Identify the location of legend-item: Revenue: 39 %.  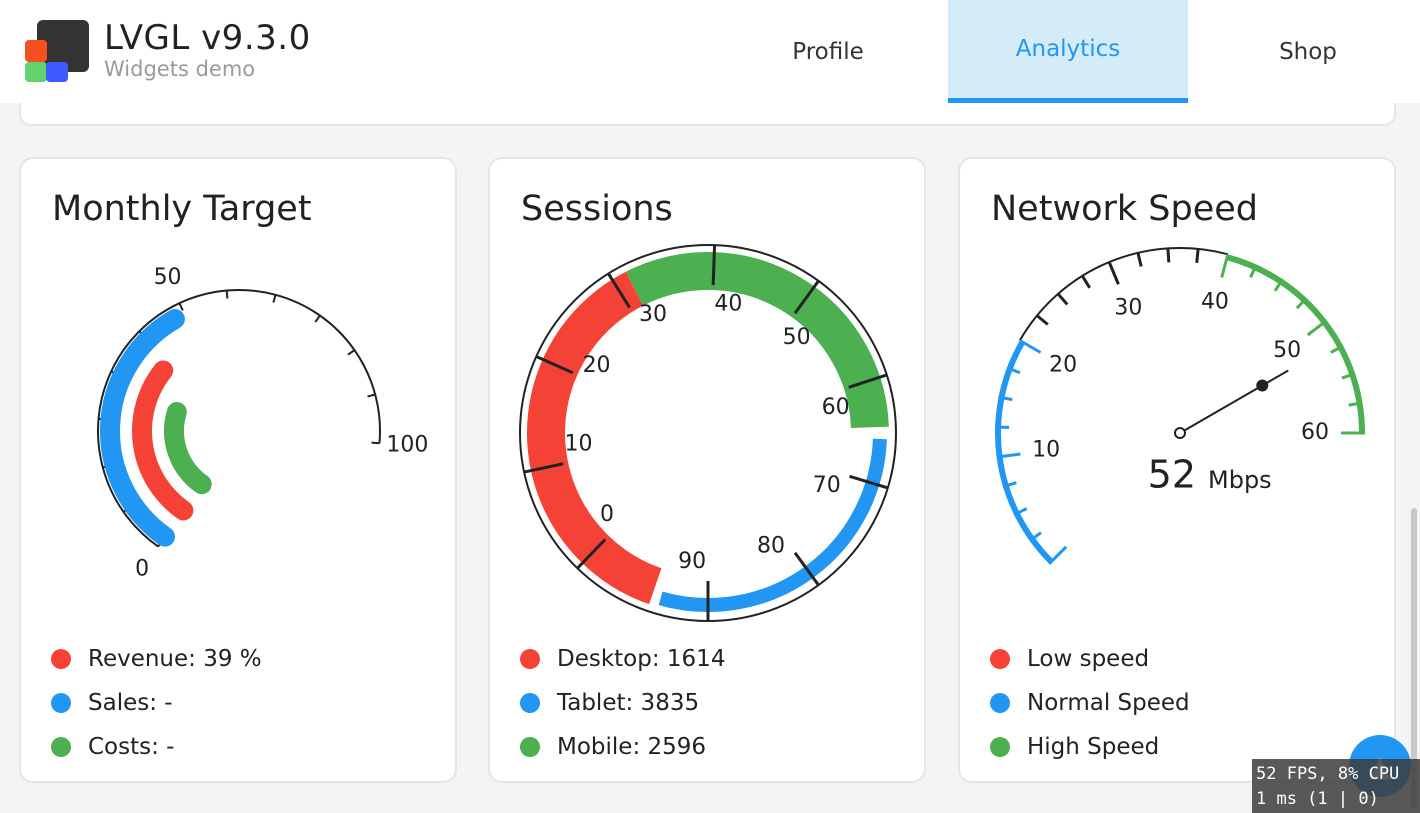
(156, 659).